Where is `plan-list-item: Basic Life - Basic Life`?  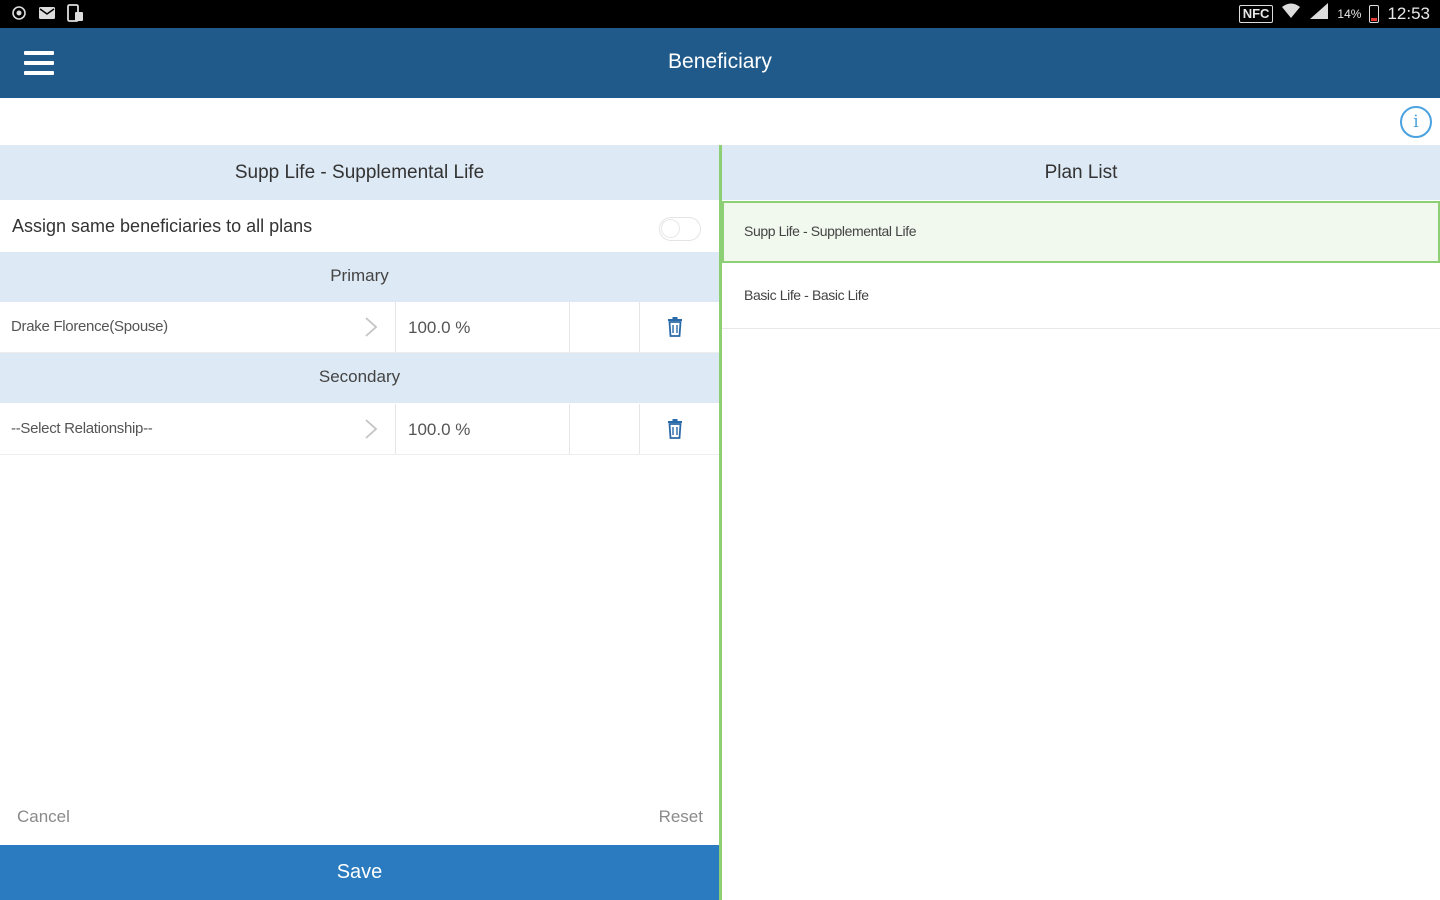
plan-list-item: Basic Life - Basic Life is located at coordinates (1081, 297).